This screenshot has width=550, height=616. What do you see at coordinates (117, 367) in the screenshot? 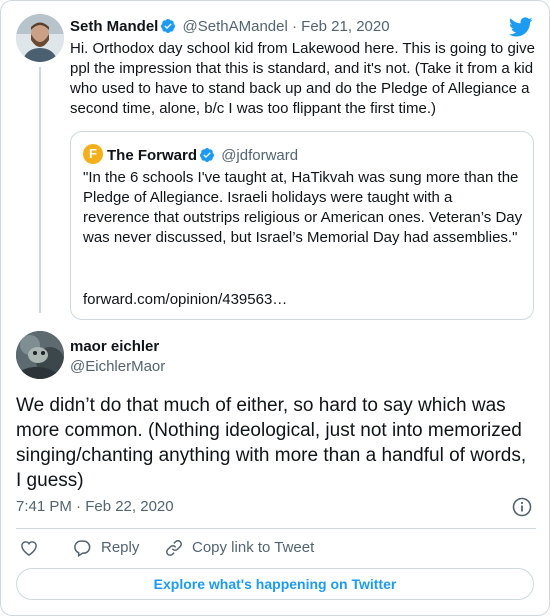
I see `main-author-handle: @EichlerMaor` at bounding box center [117, 367].